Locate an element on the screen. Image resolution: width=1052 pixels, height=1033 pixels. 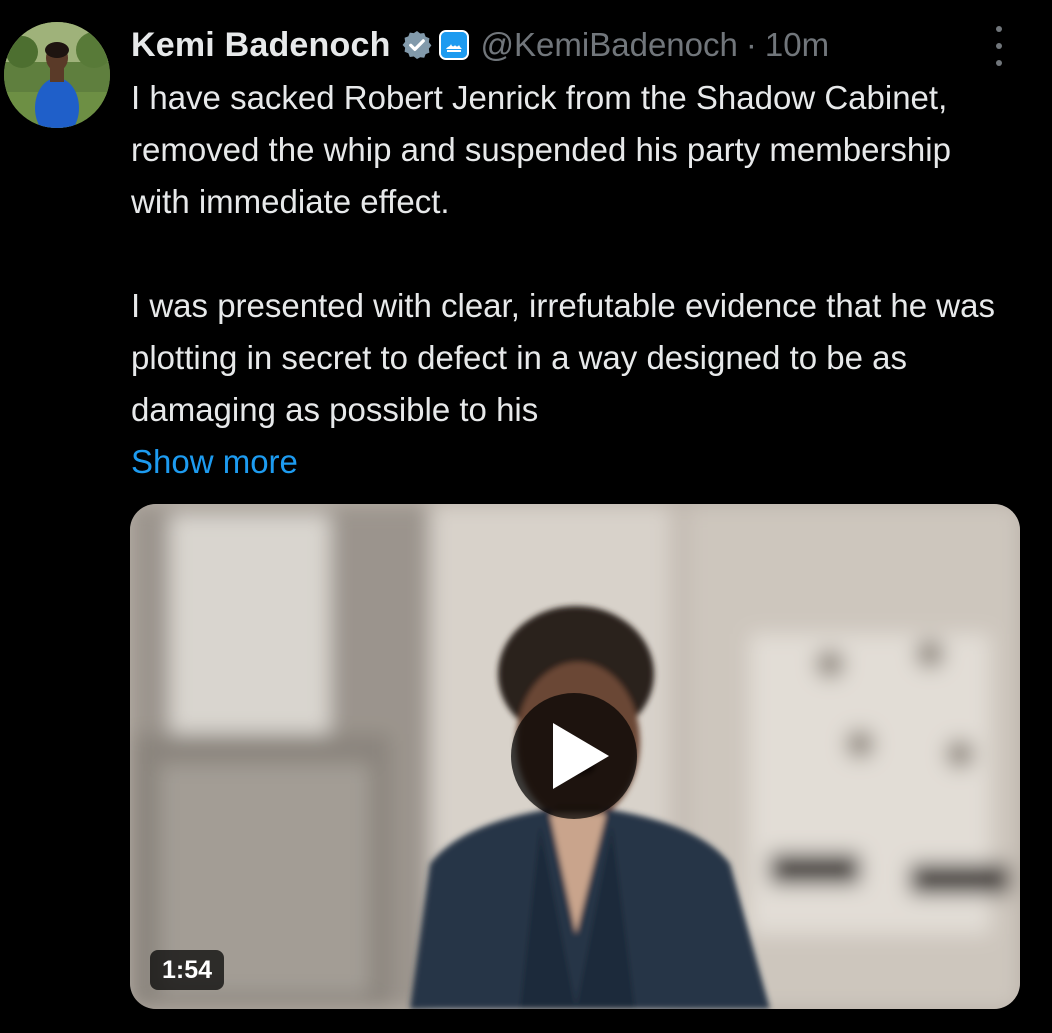
avatar is located at coordinates (57, 75).